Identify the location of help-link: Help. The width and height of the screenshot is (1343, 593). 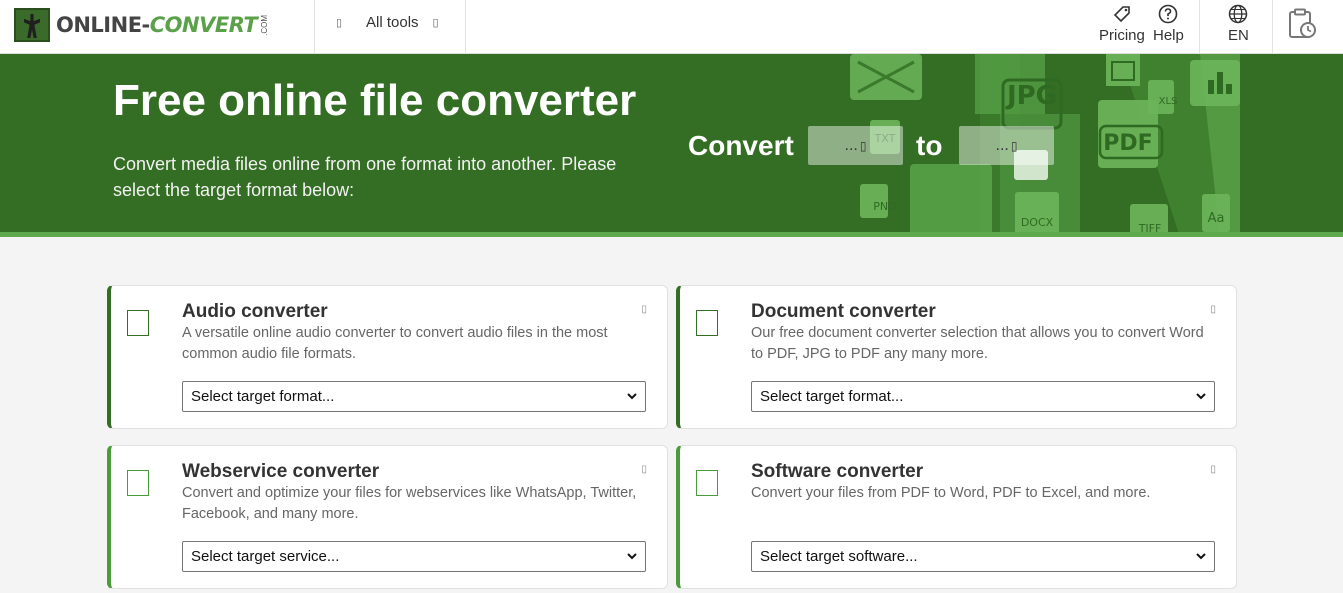
(1168, 24).